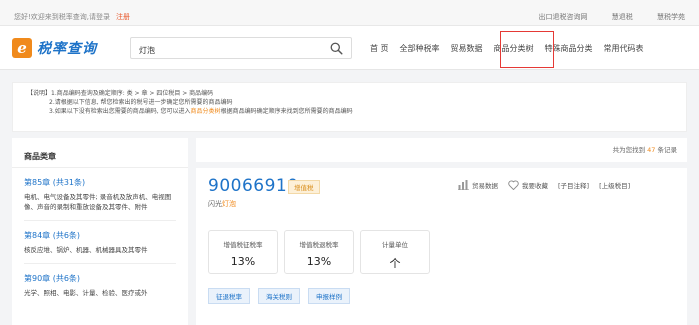  Describe the element at coordinates (601, 17) in the screenshot. I see `top-links: 出口退税咨询网 慧退税 慧税学苑` at that location.